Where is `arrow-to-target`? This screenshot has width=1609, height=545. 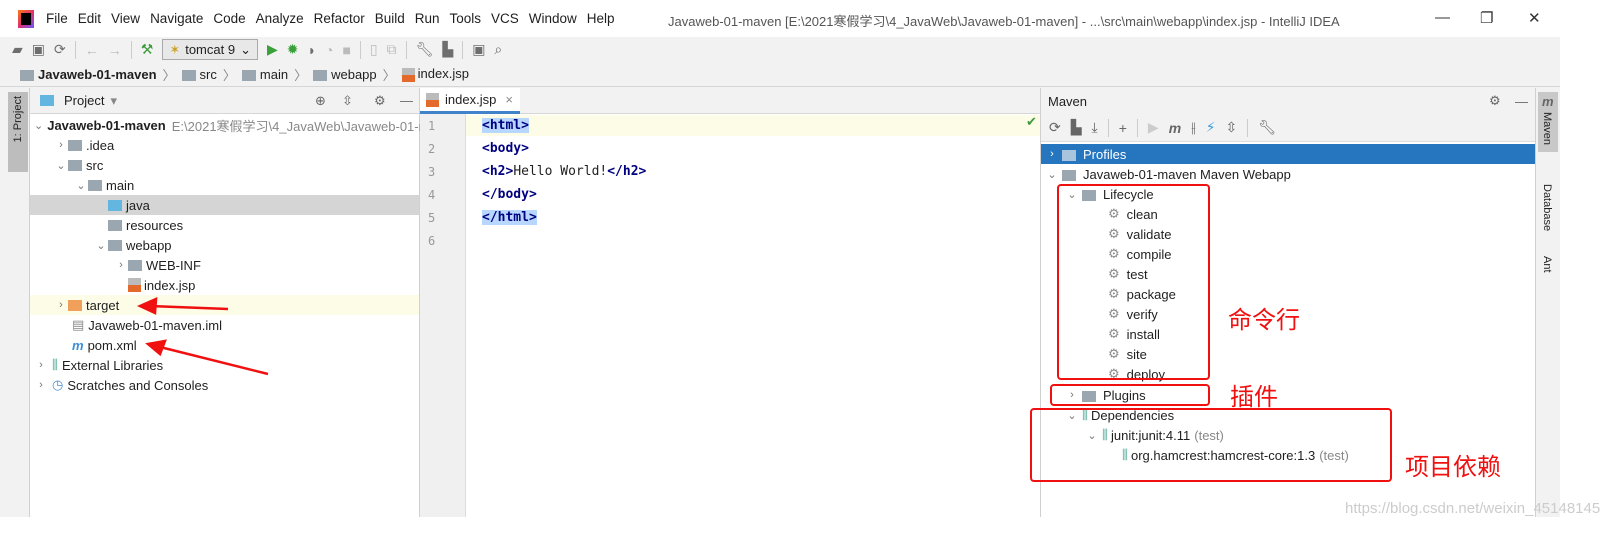 arrow-to-target is located at coordinates (189, 307).